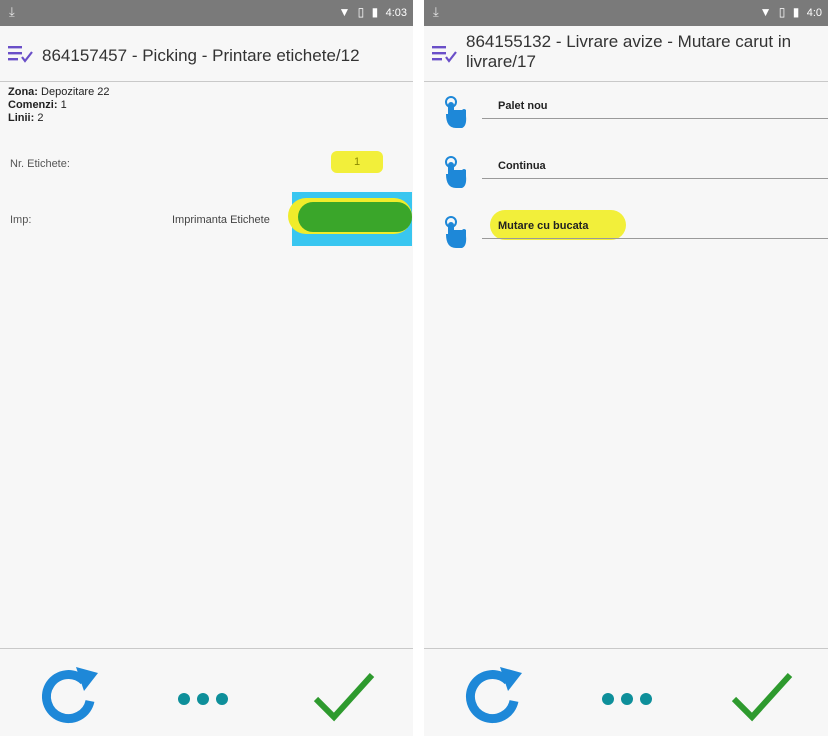 The width and height of the screenshot is (828, 736). I want to click on linii-label: Linii:, so click(21, 118).